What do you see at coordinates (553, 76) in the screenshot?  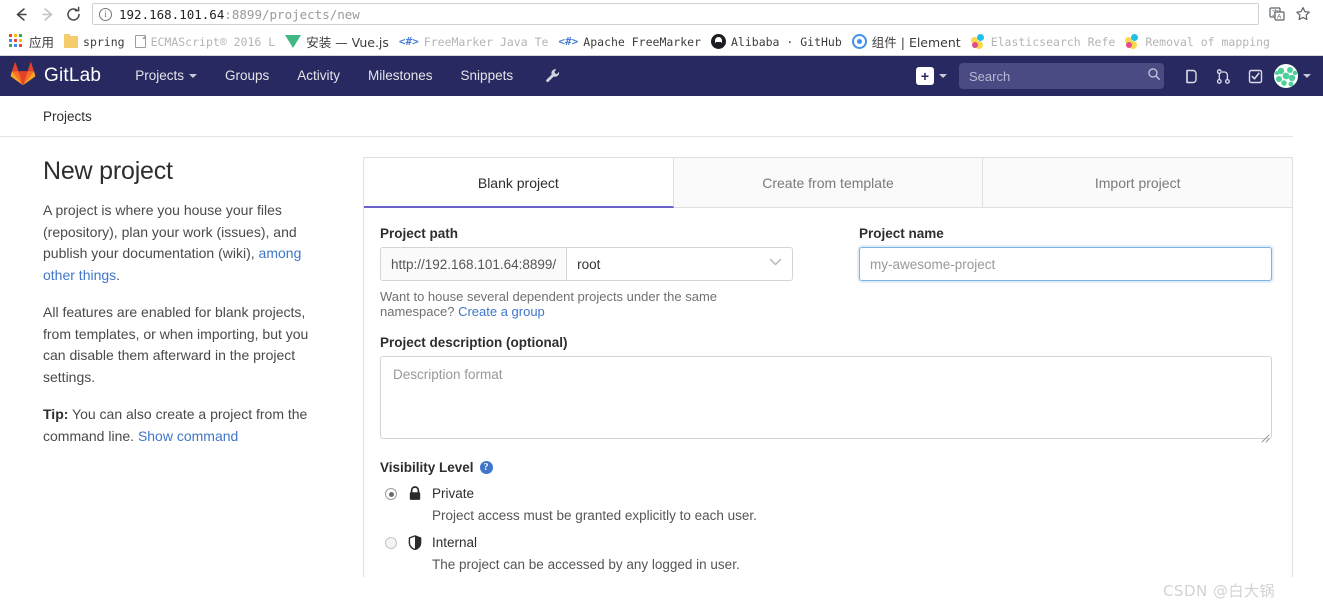 I see `wrench-icon` at bounding box center [553, 76].